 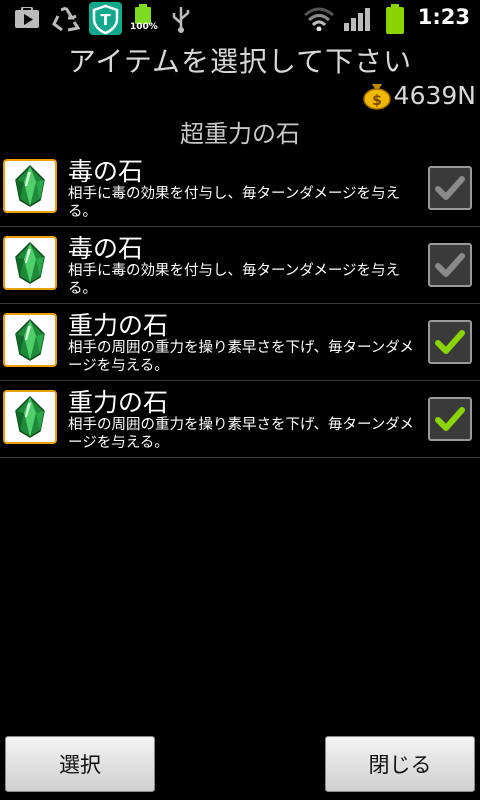 I want to click on security-shield-icon: T, so click(x=105, y=18).